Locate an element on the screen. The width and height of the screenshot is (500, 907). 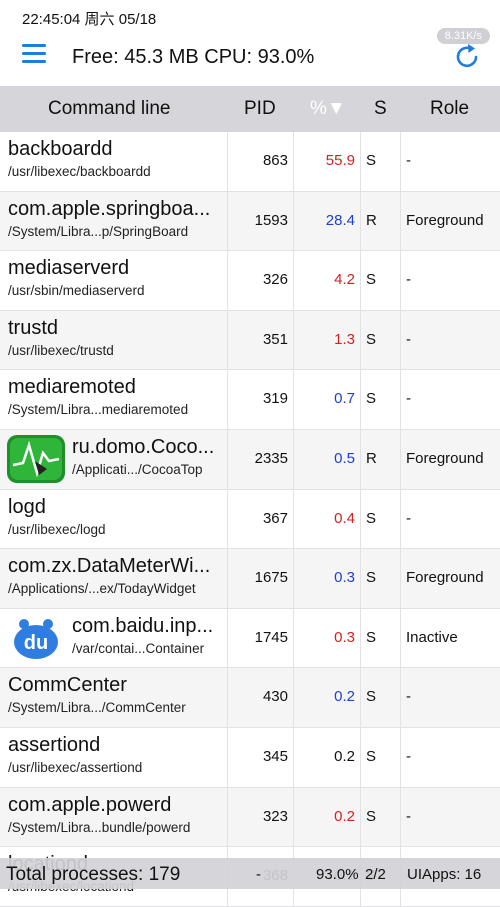
process-name: com.apple.powerd is located at coordinates (90, 804).